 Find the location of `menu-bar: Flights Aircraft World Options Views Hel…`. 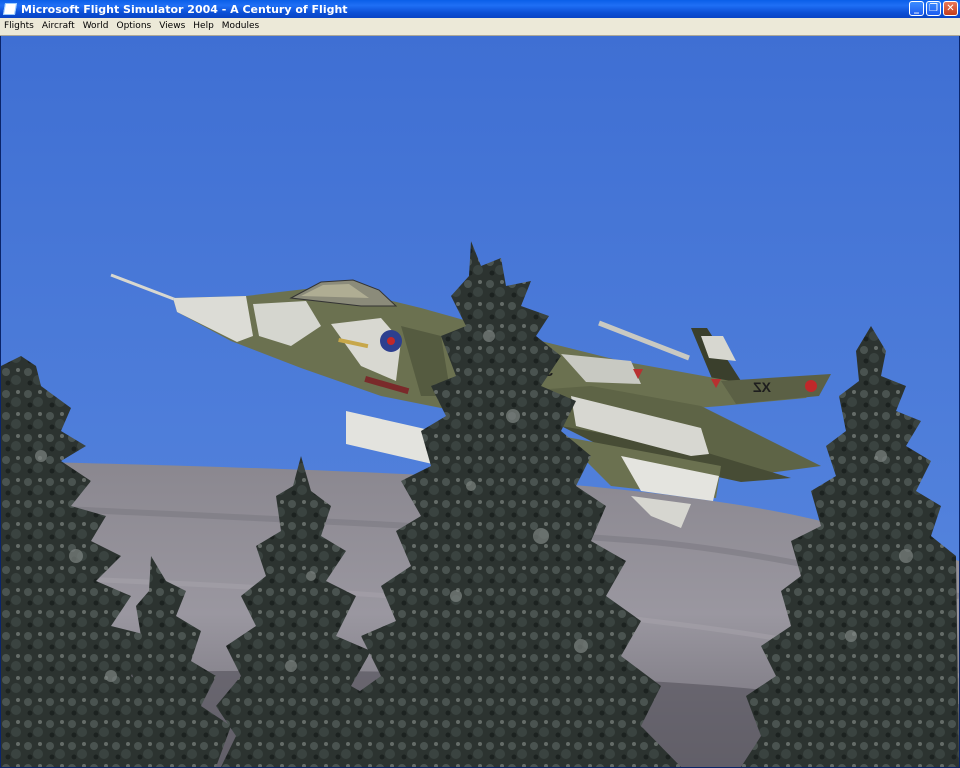

menu-bar: Flights Aircraft World Options Views Hel… is located at coordinates (480, 27).